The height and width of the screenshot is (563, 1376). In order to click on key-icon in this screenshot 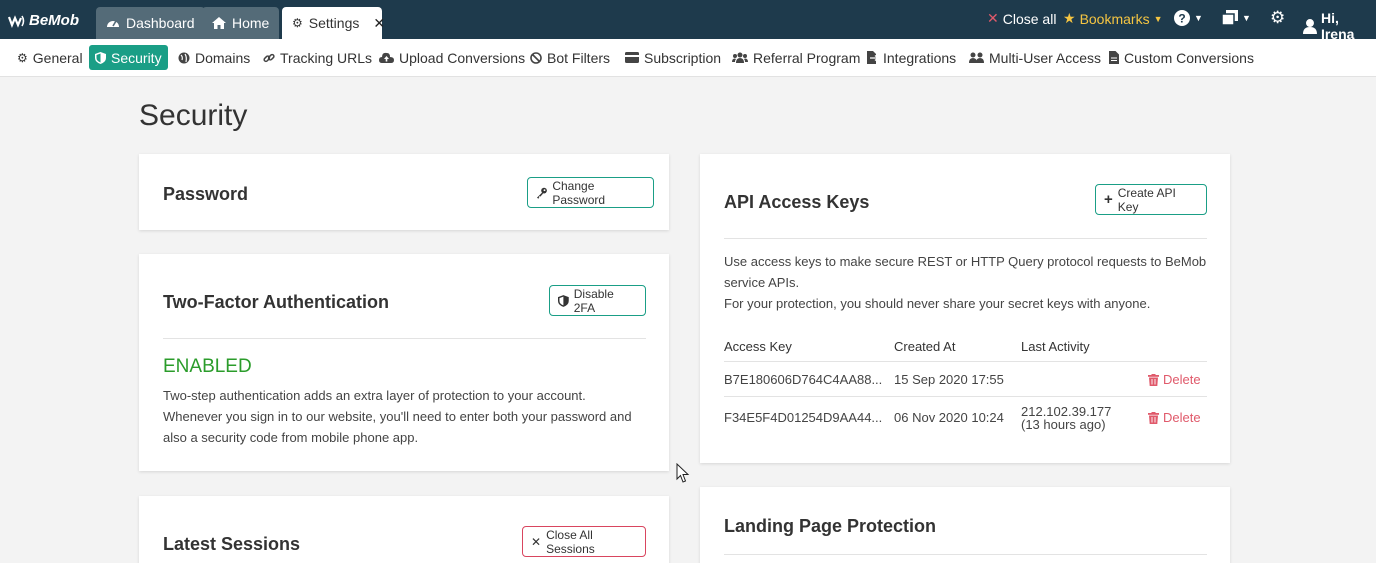, I will do `click(541, 193)`.